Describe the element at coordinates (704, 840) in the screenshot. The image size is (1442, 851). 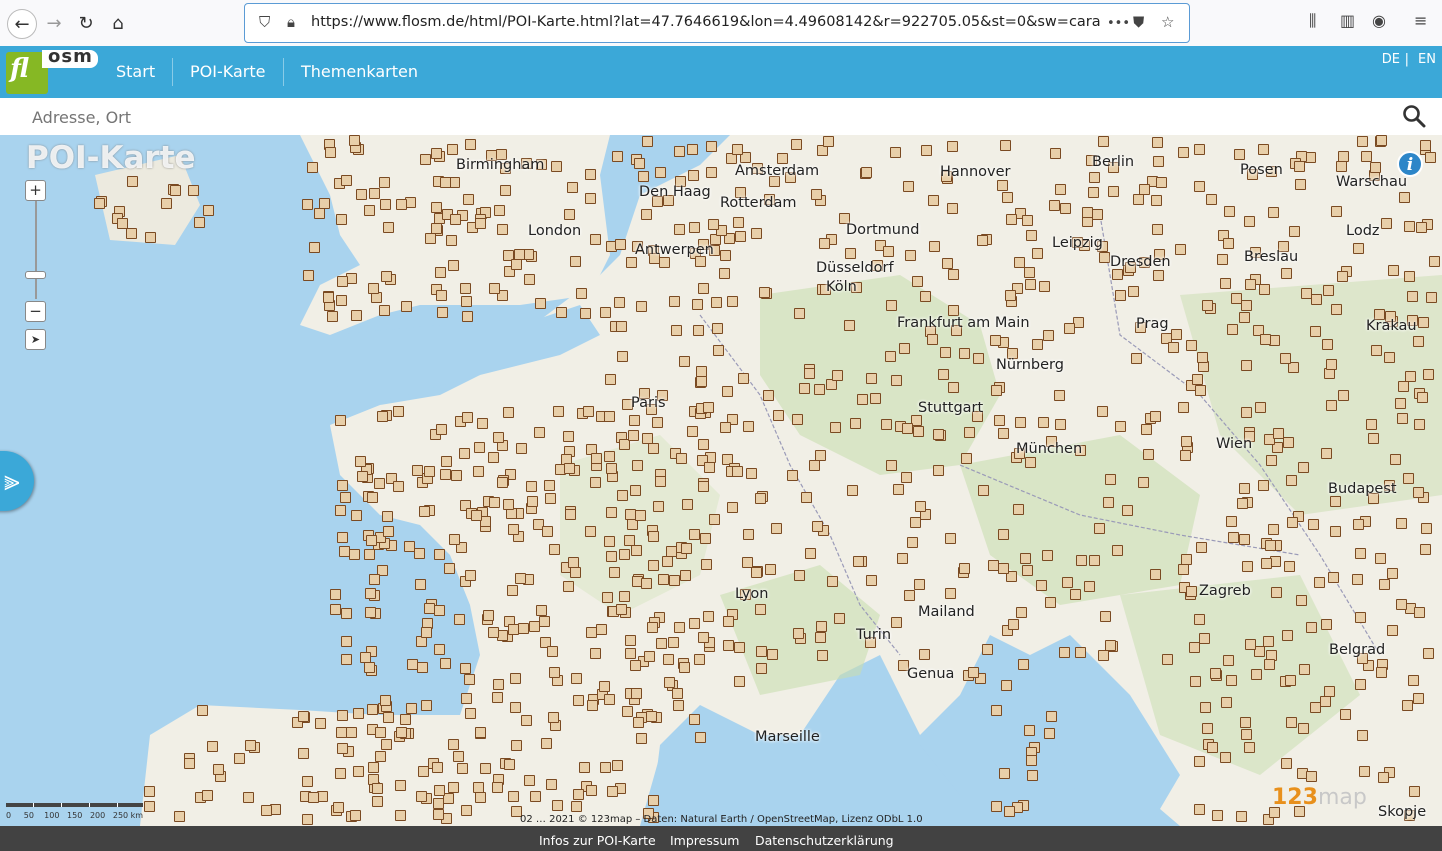
I see `footer-link-impressum: Impressum` at that location.